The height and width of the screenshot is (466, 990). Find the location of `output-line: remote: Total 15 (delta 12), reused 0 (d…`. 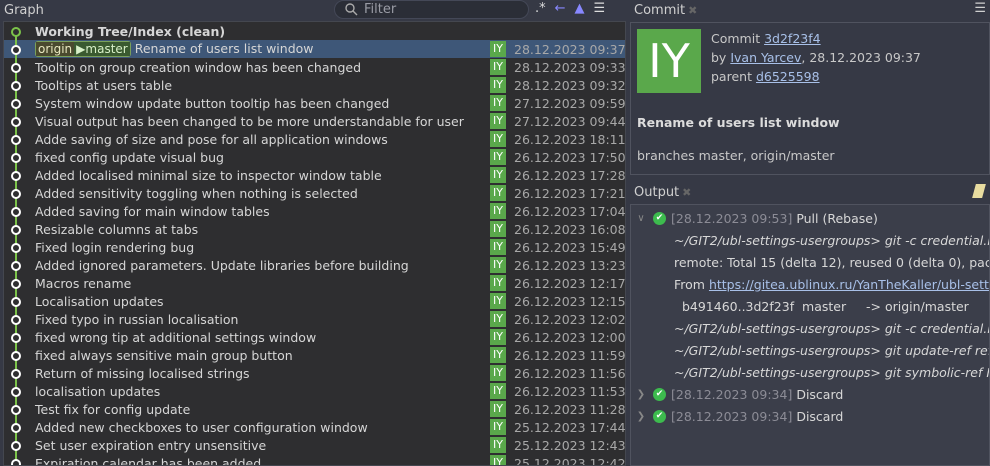

output-line: remote: Total 15 (delta 12), reused 0 (d… is located at coordinates (831, 262).